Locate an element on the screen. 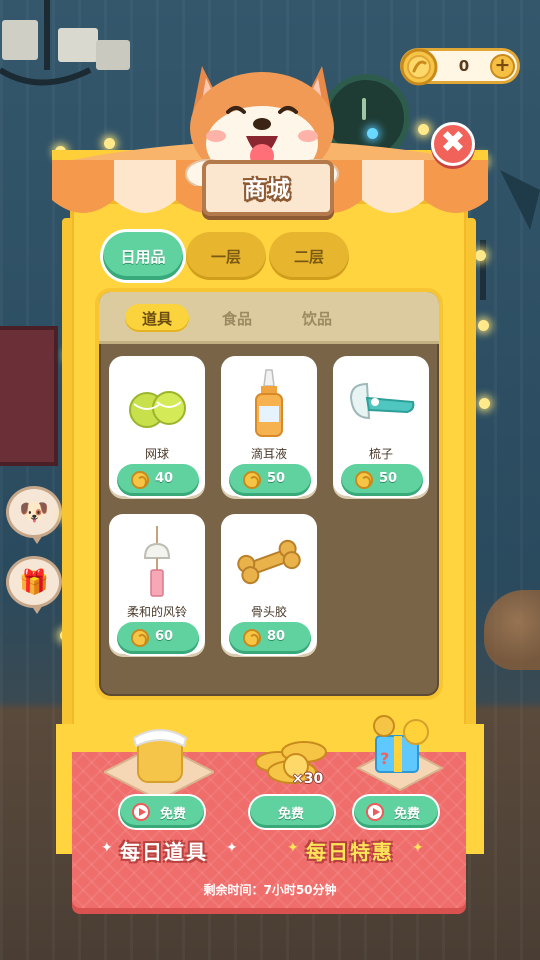 This screenshot has width=540, height=960. item-card-bone-chew: 骨头胶 80 is located at coordinates (269, 584).